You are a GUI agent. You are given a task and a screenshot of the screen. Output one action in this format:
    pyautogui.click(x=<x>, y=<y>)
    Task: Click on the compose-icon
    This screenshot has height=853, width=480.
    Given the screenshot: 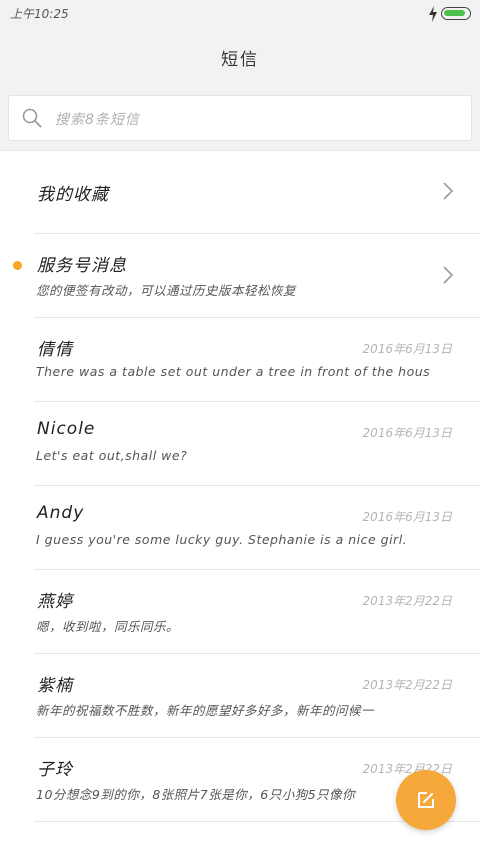 What is the action you would take?
    pyautogui.click(x=426, y=800)
    